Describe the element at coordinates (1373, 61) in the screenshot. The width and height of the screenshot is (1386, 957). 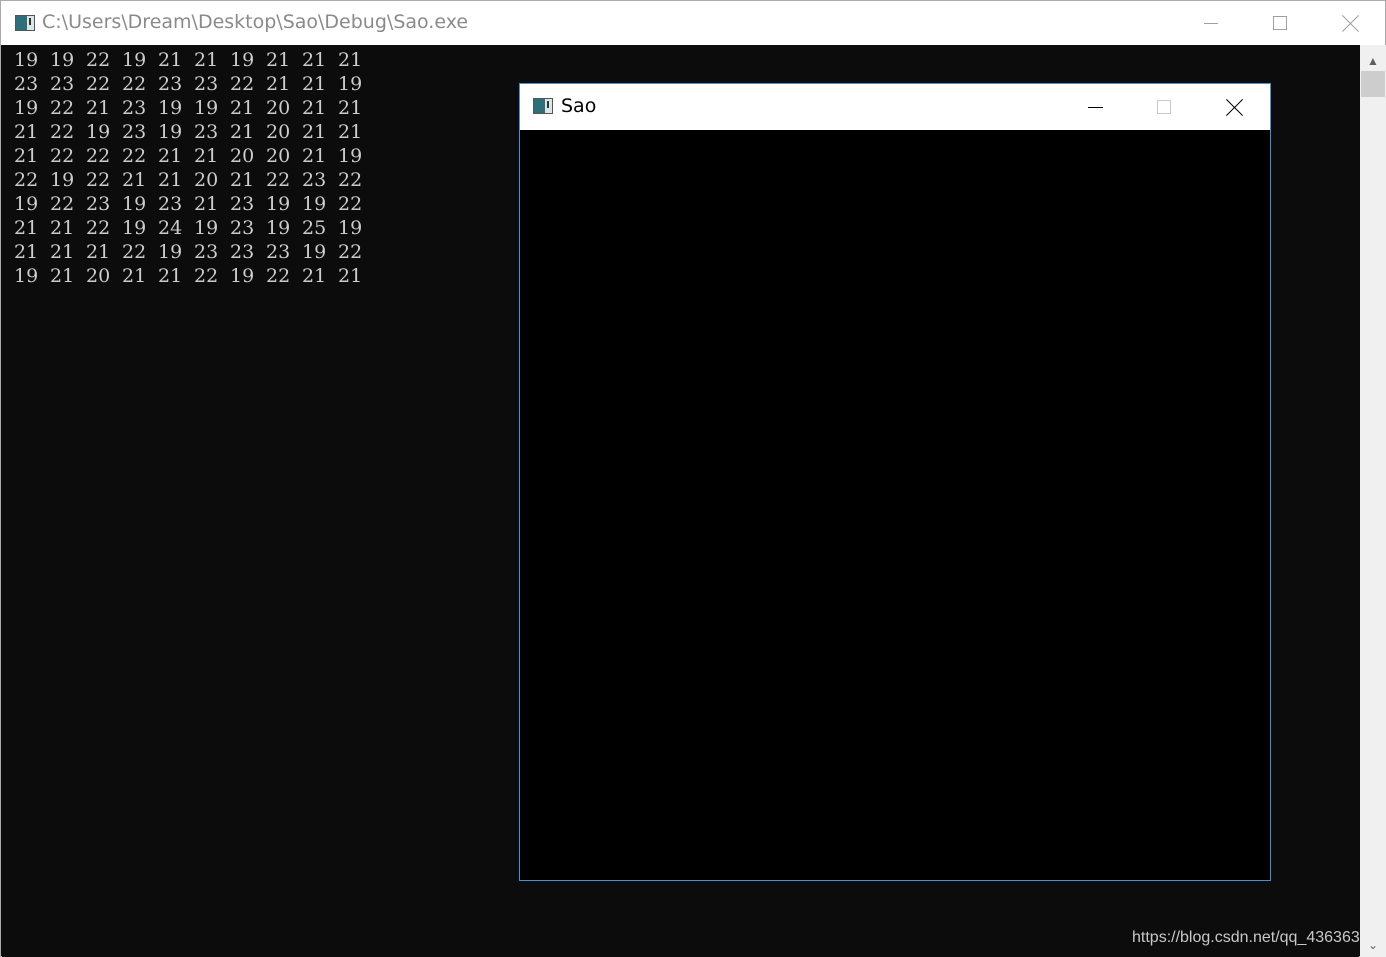
I see `scroll-up-arrow-icon: ▲` at that location.